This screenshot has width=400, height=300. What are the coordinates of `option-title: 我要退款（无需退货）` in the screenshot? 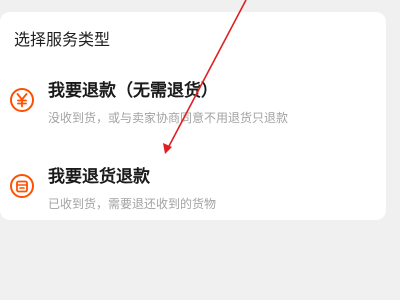 It's located at (133, 91).